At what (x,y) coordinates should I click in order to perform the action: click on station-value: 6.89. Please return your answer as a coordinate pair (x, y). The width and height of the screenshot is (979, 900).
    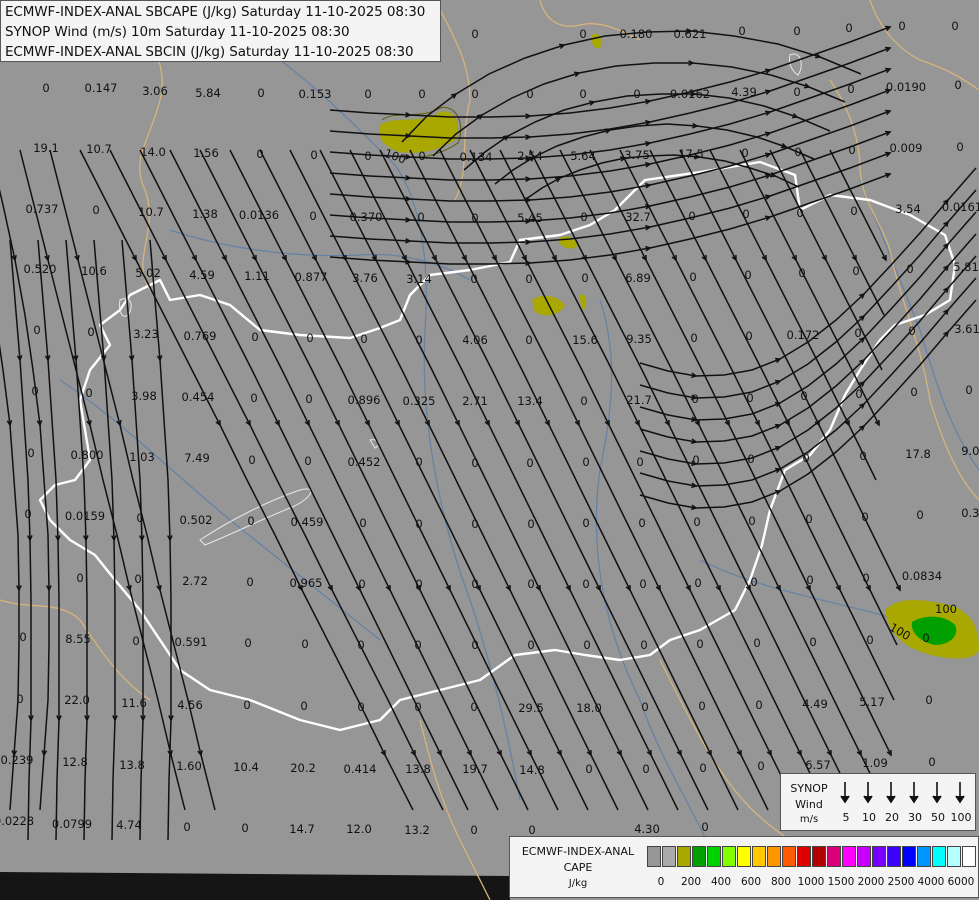
    Looking at the image, I should click on (638, 278).